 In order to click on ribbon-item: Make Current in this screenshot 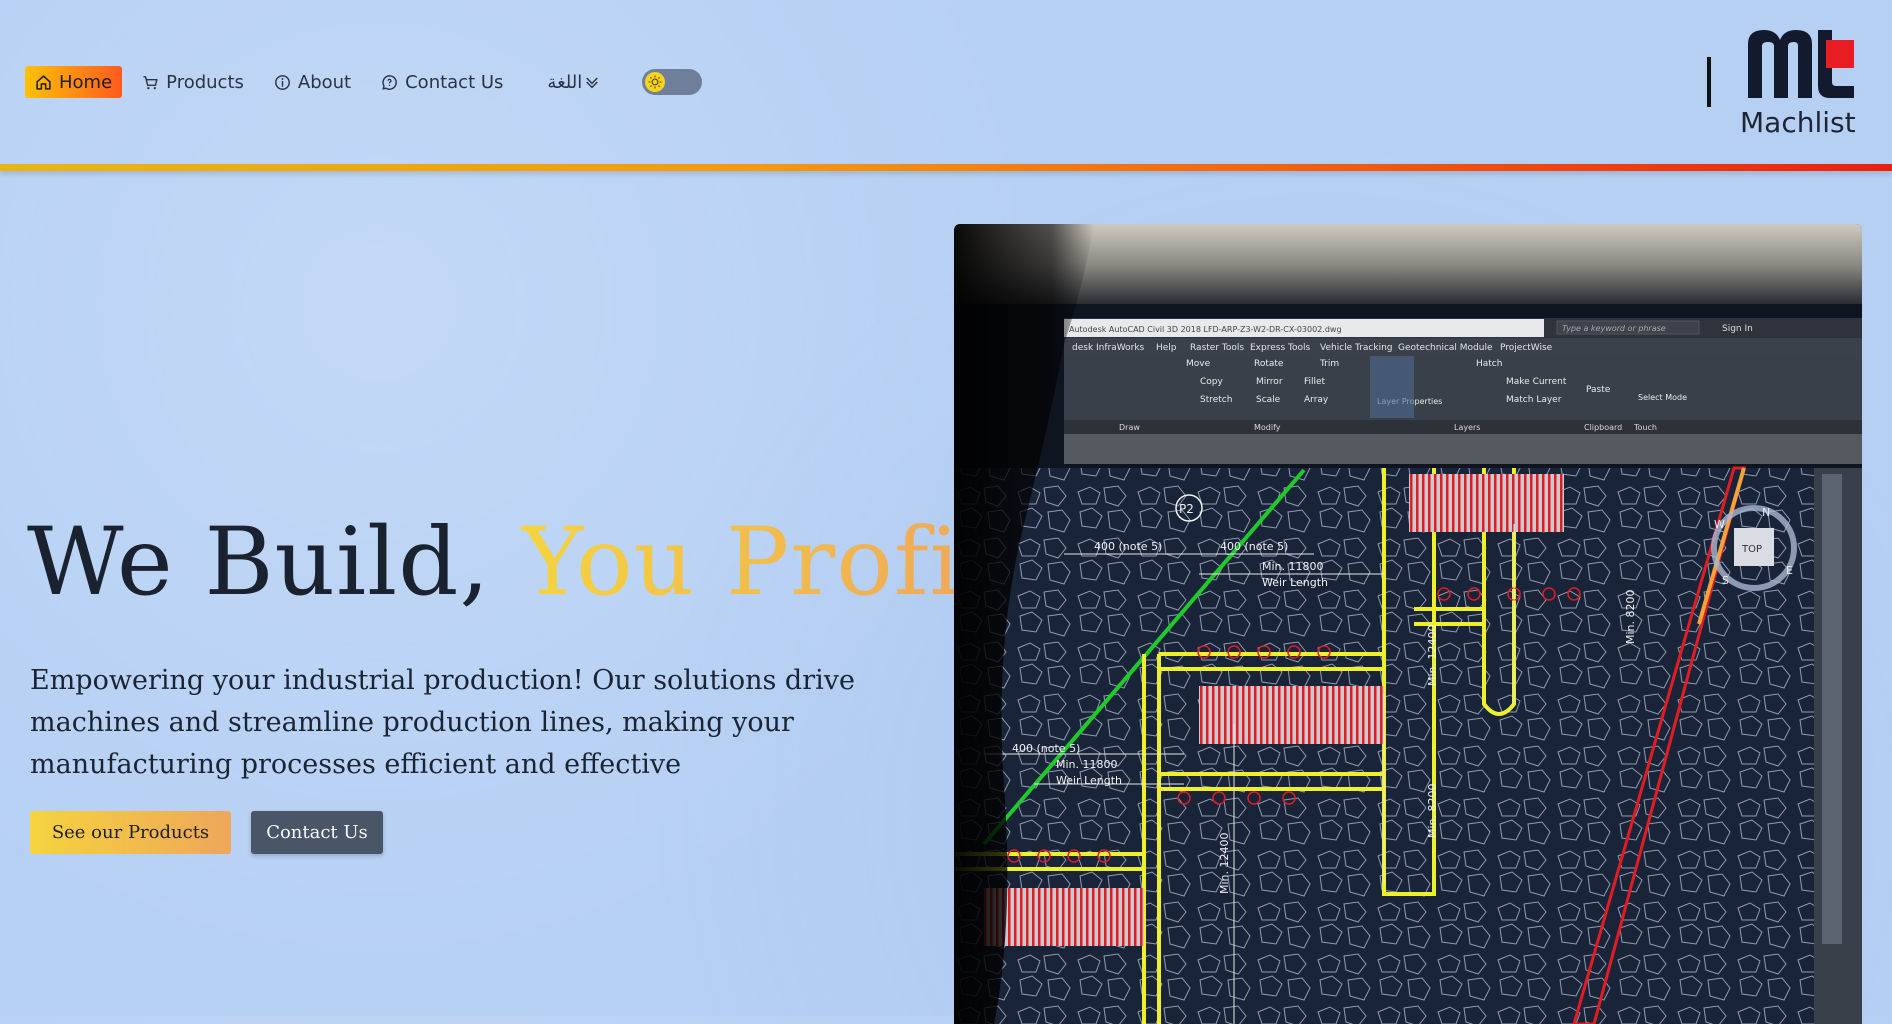, I will do `click(1536, 382)`.